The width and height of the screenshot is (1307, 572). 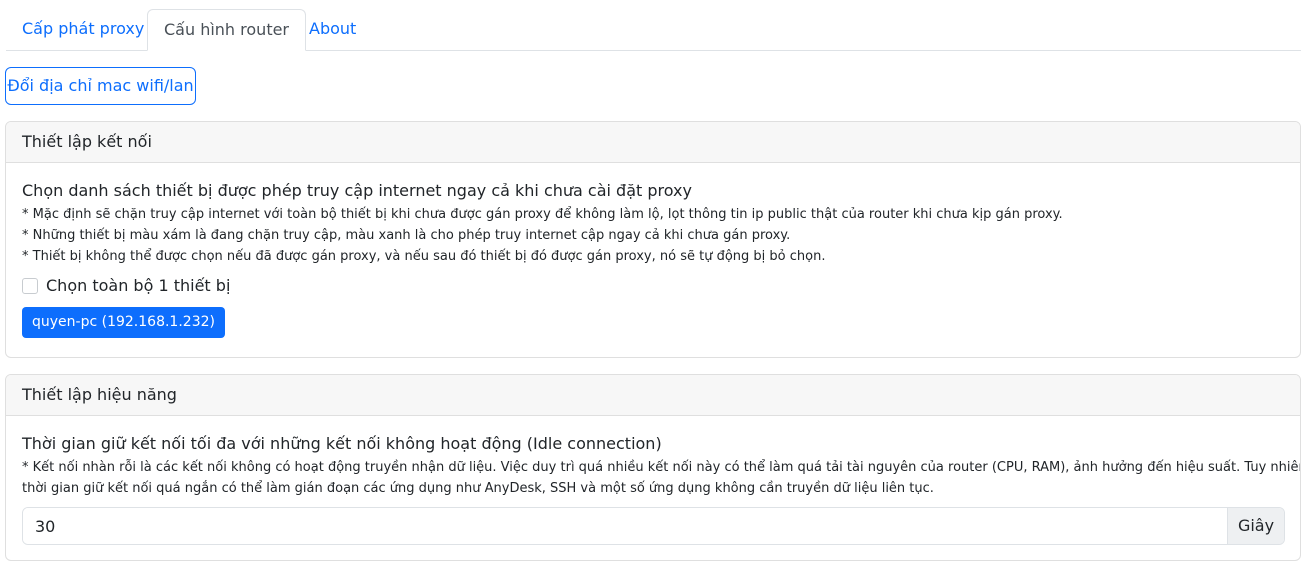 I want to click on select-all-checkbox, so click(x=30, y=285).